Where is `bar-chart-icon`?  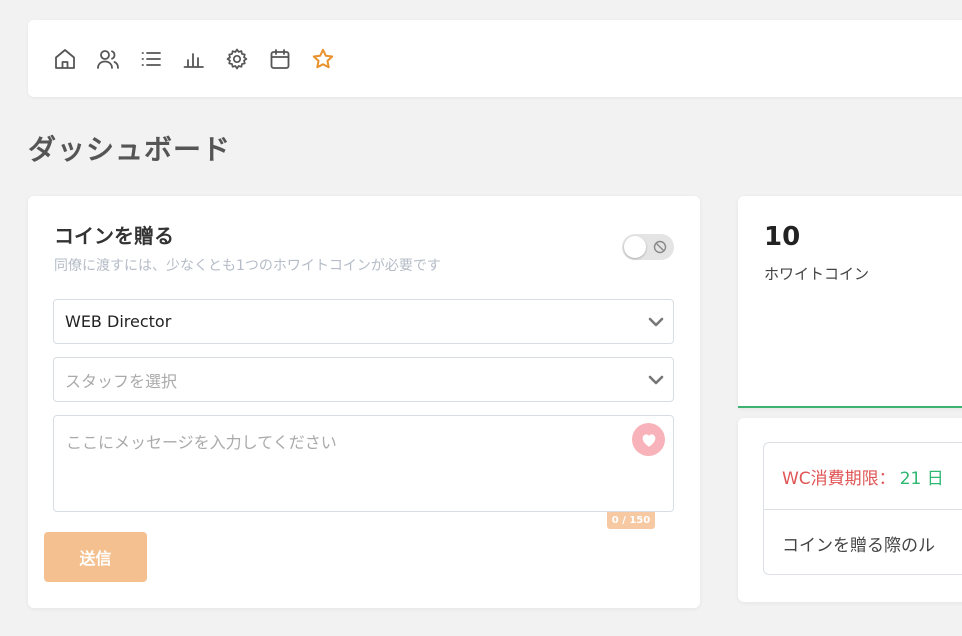 bar-chart-icon is located at coordinates (194, 59).